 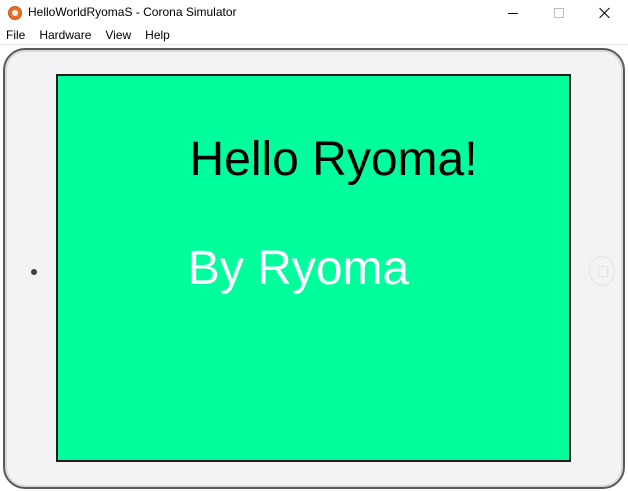 I want to click on menu-help: Help, so click(x=157, y=35).